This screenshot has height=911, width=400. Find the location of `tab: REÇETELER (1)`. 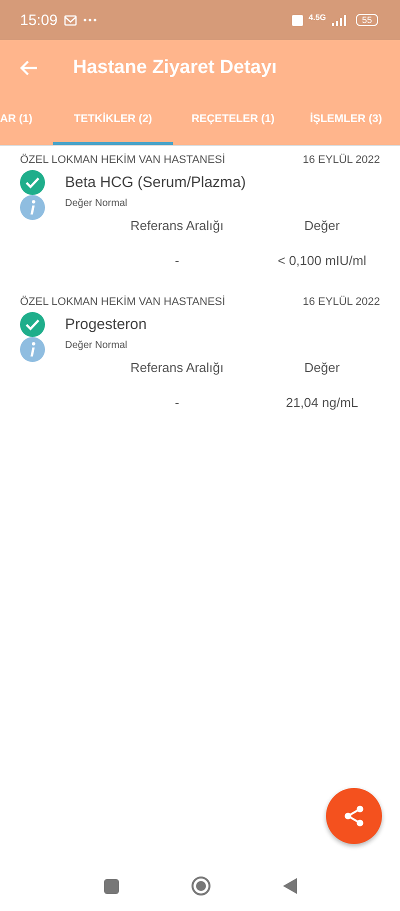

tab: REÇETELER (1) is located at coordinates (233, 120).